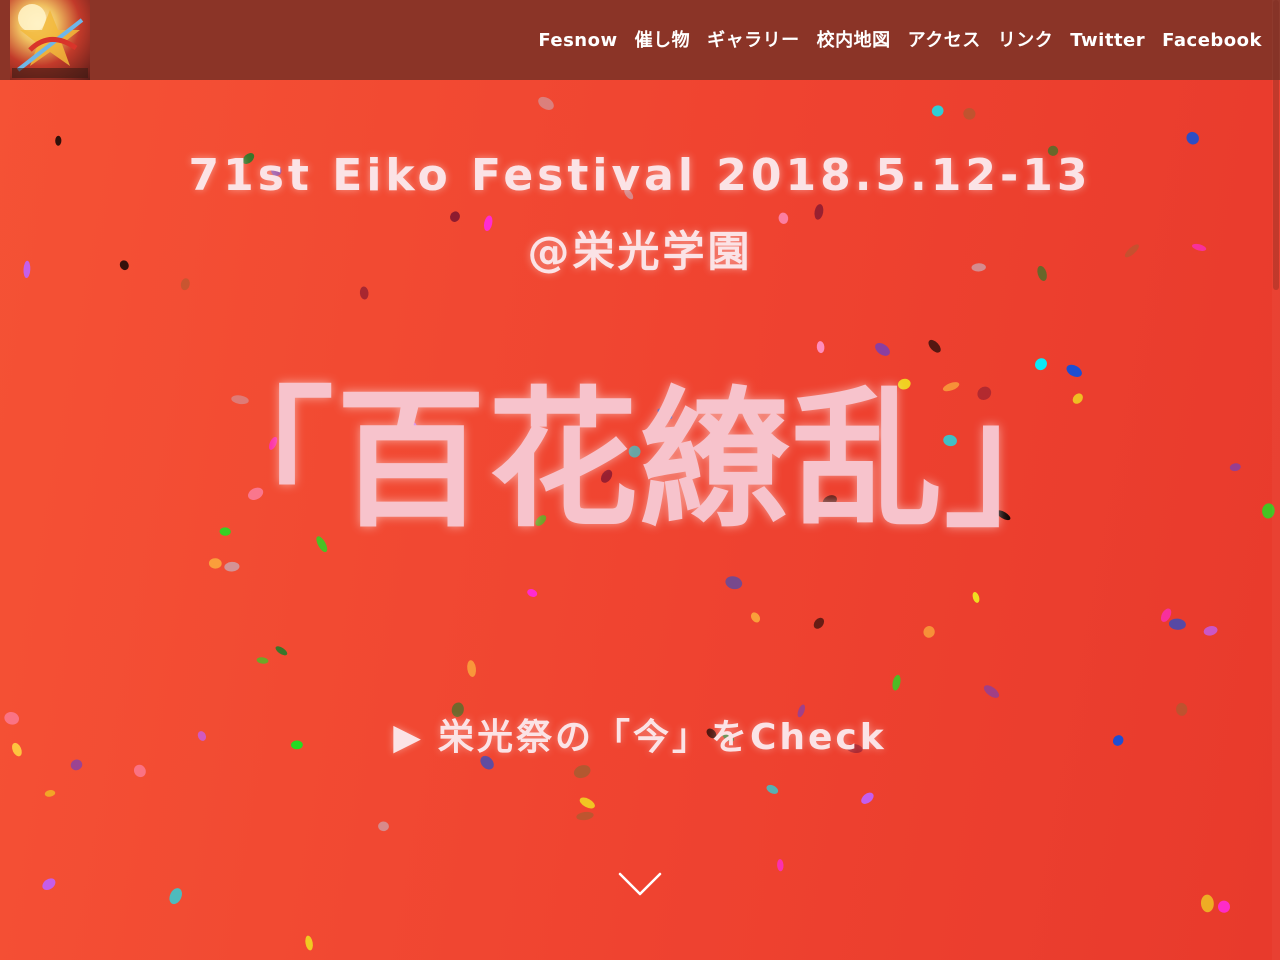 Image resolution: width=1280 pixels, height=960 pixels. Describe the element at coordinates (753, 41) in the screenshot. I see `nav-gallery: ギャラリー` at that location.